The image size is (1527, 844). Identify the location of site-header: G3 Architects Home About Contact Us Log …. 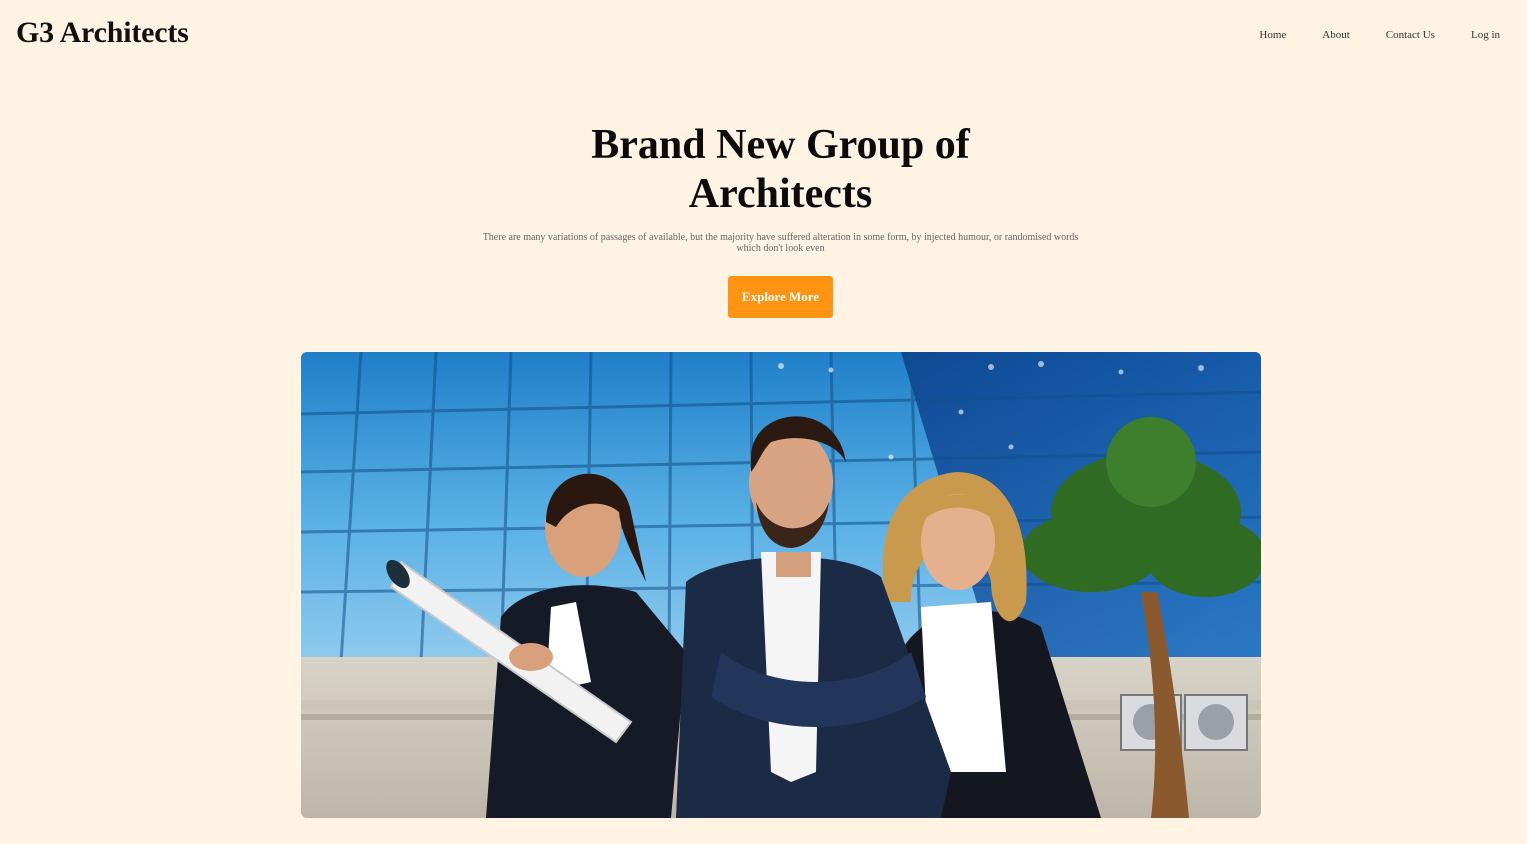
(763, 36).